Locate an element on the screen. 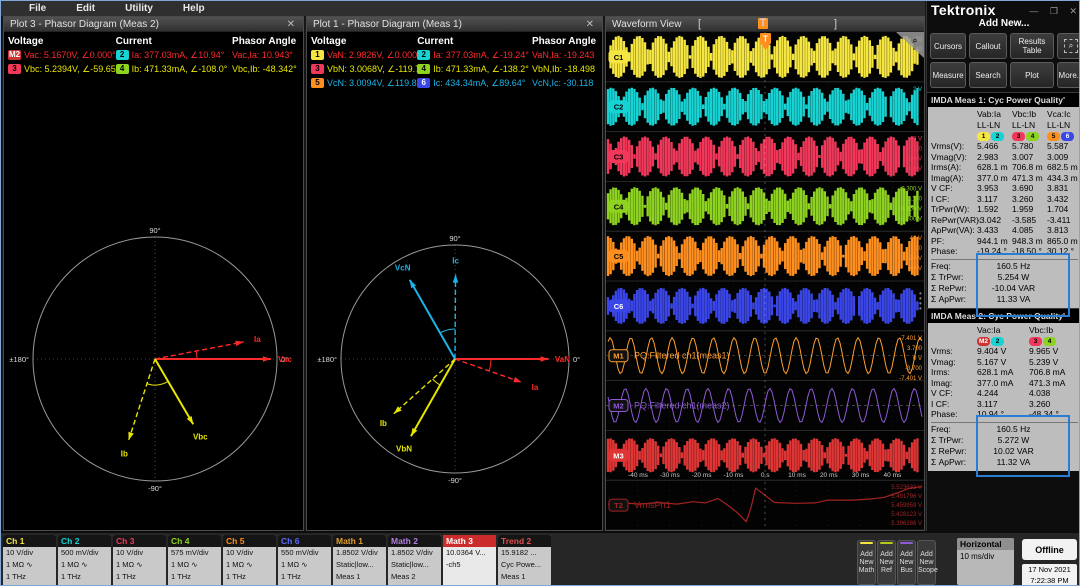 The width and height of the screenshot is (1080, 586). channel-badge-math1: Math 1 1.8502 V/div Static|low... Meas 1 is located at coordinates (359, 560).